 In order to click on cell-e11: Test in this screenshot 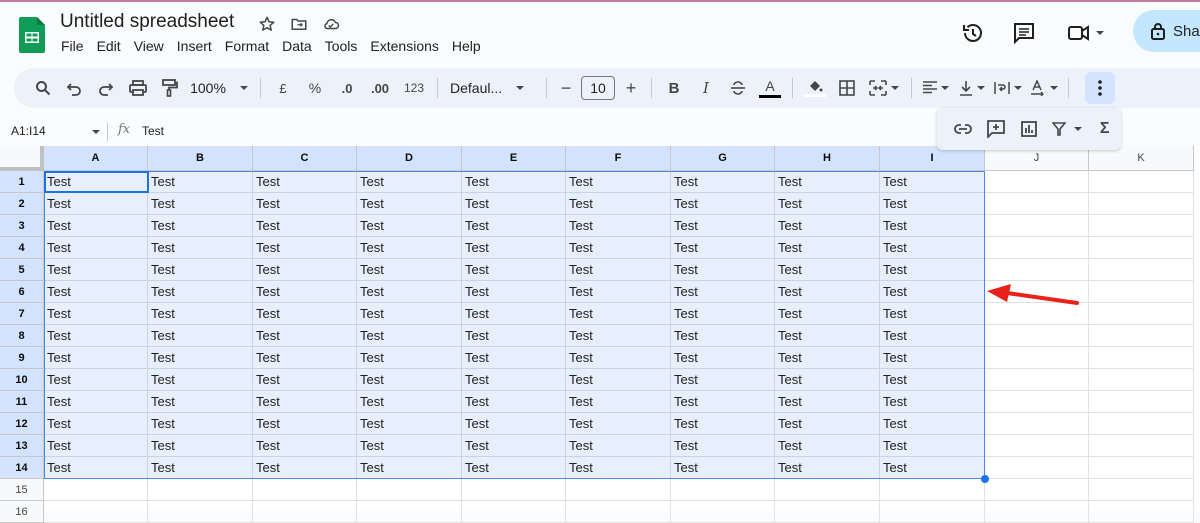, I will do `click(514, 402)`.